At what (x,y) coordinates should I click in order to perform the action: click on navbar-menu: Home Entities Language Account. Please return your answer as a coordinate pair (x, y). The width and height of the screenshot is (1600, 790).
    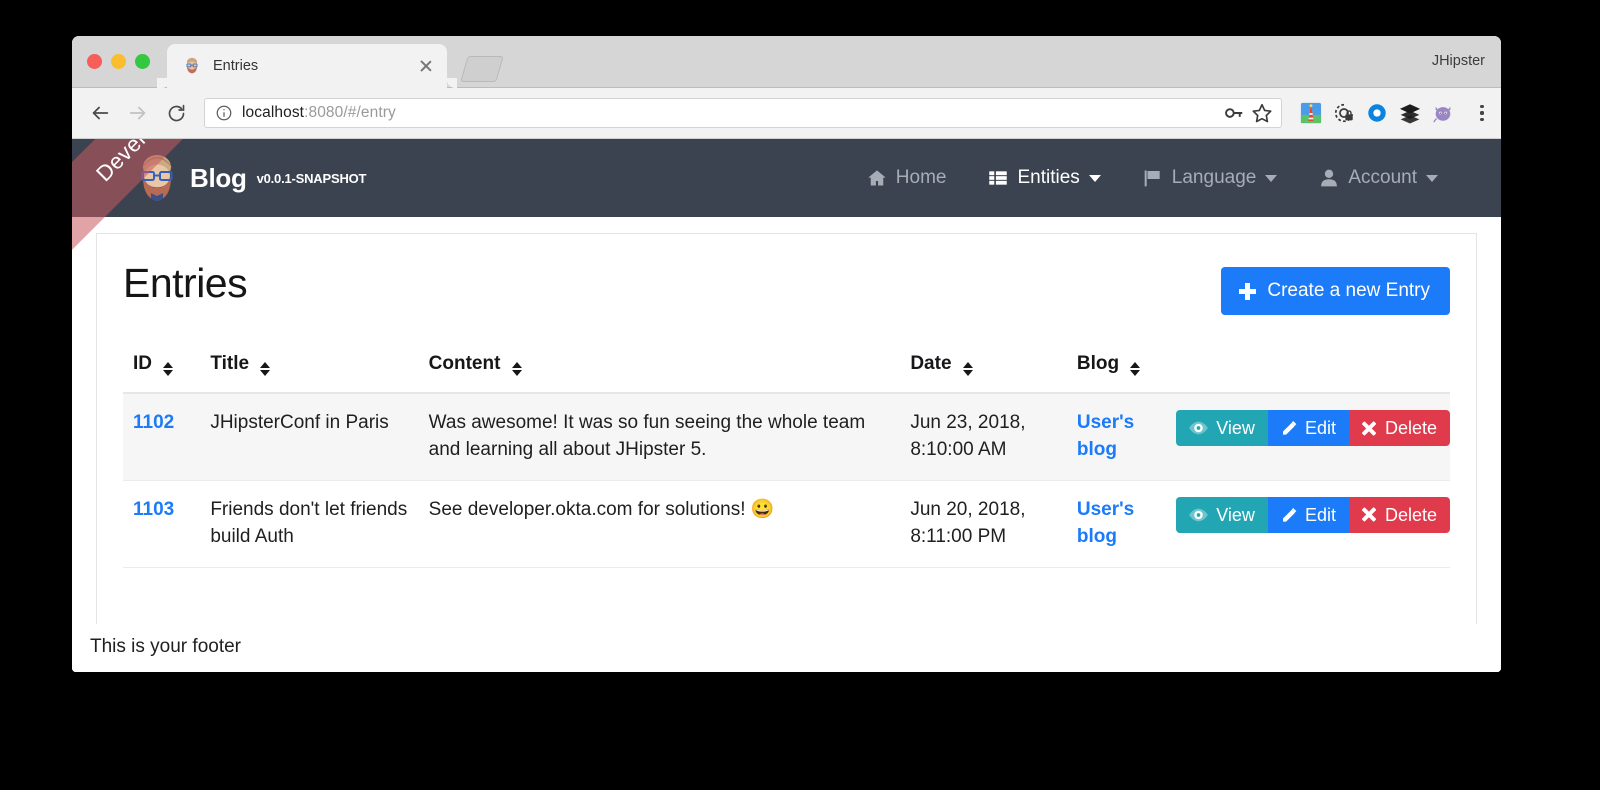
    Looking at the image, I should click on (1173, 178).